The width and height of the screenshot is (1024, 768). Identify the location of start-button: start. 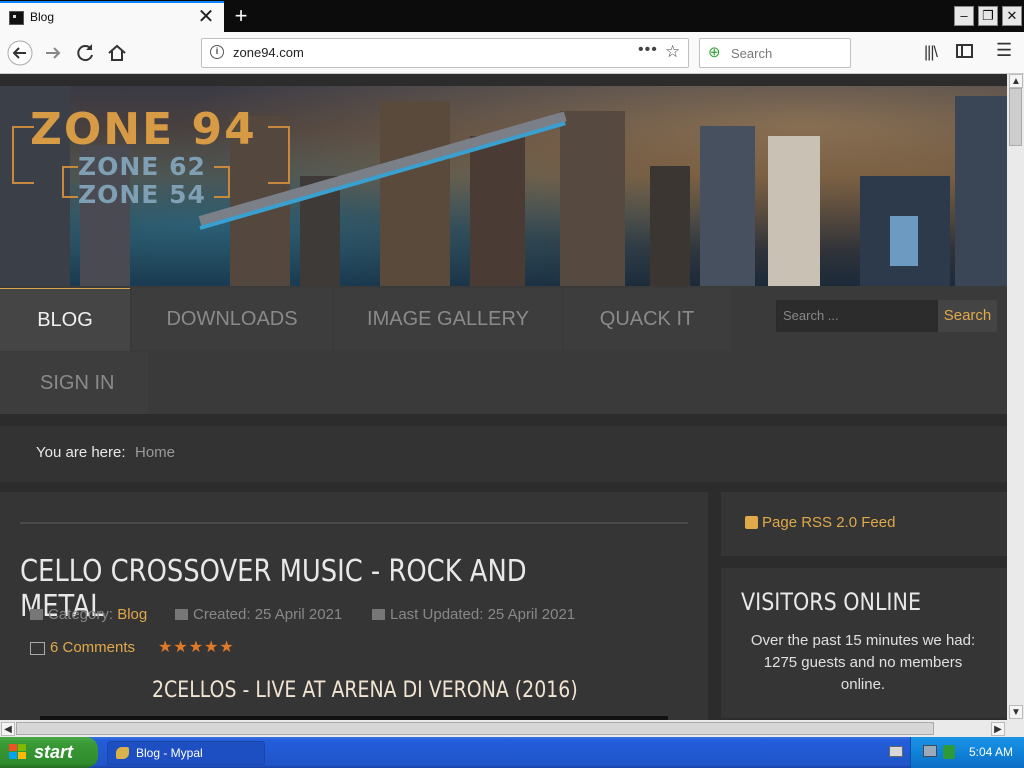
(49, 752).